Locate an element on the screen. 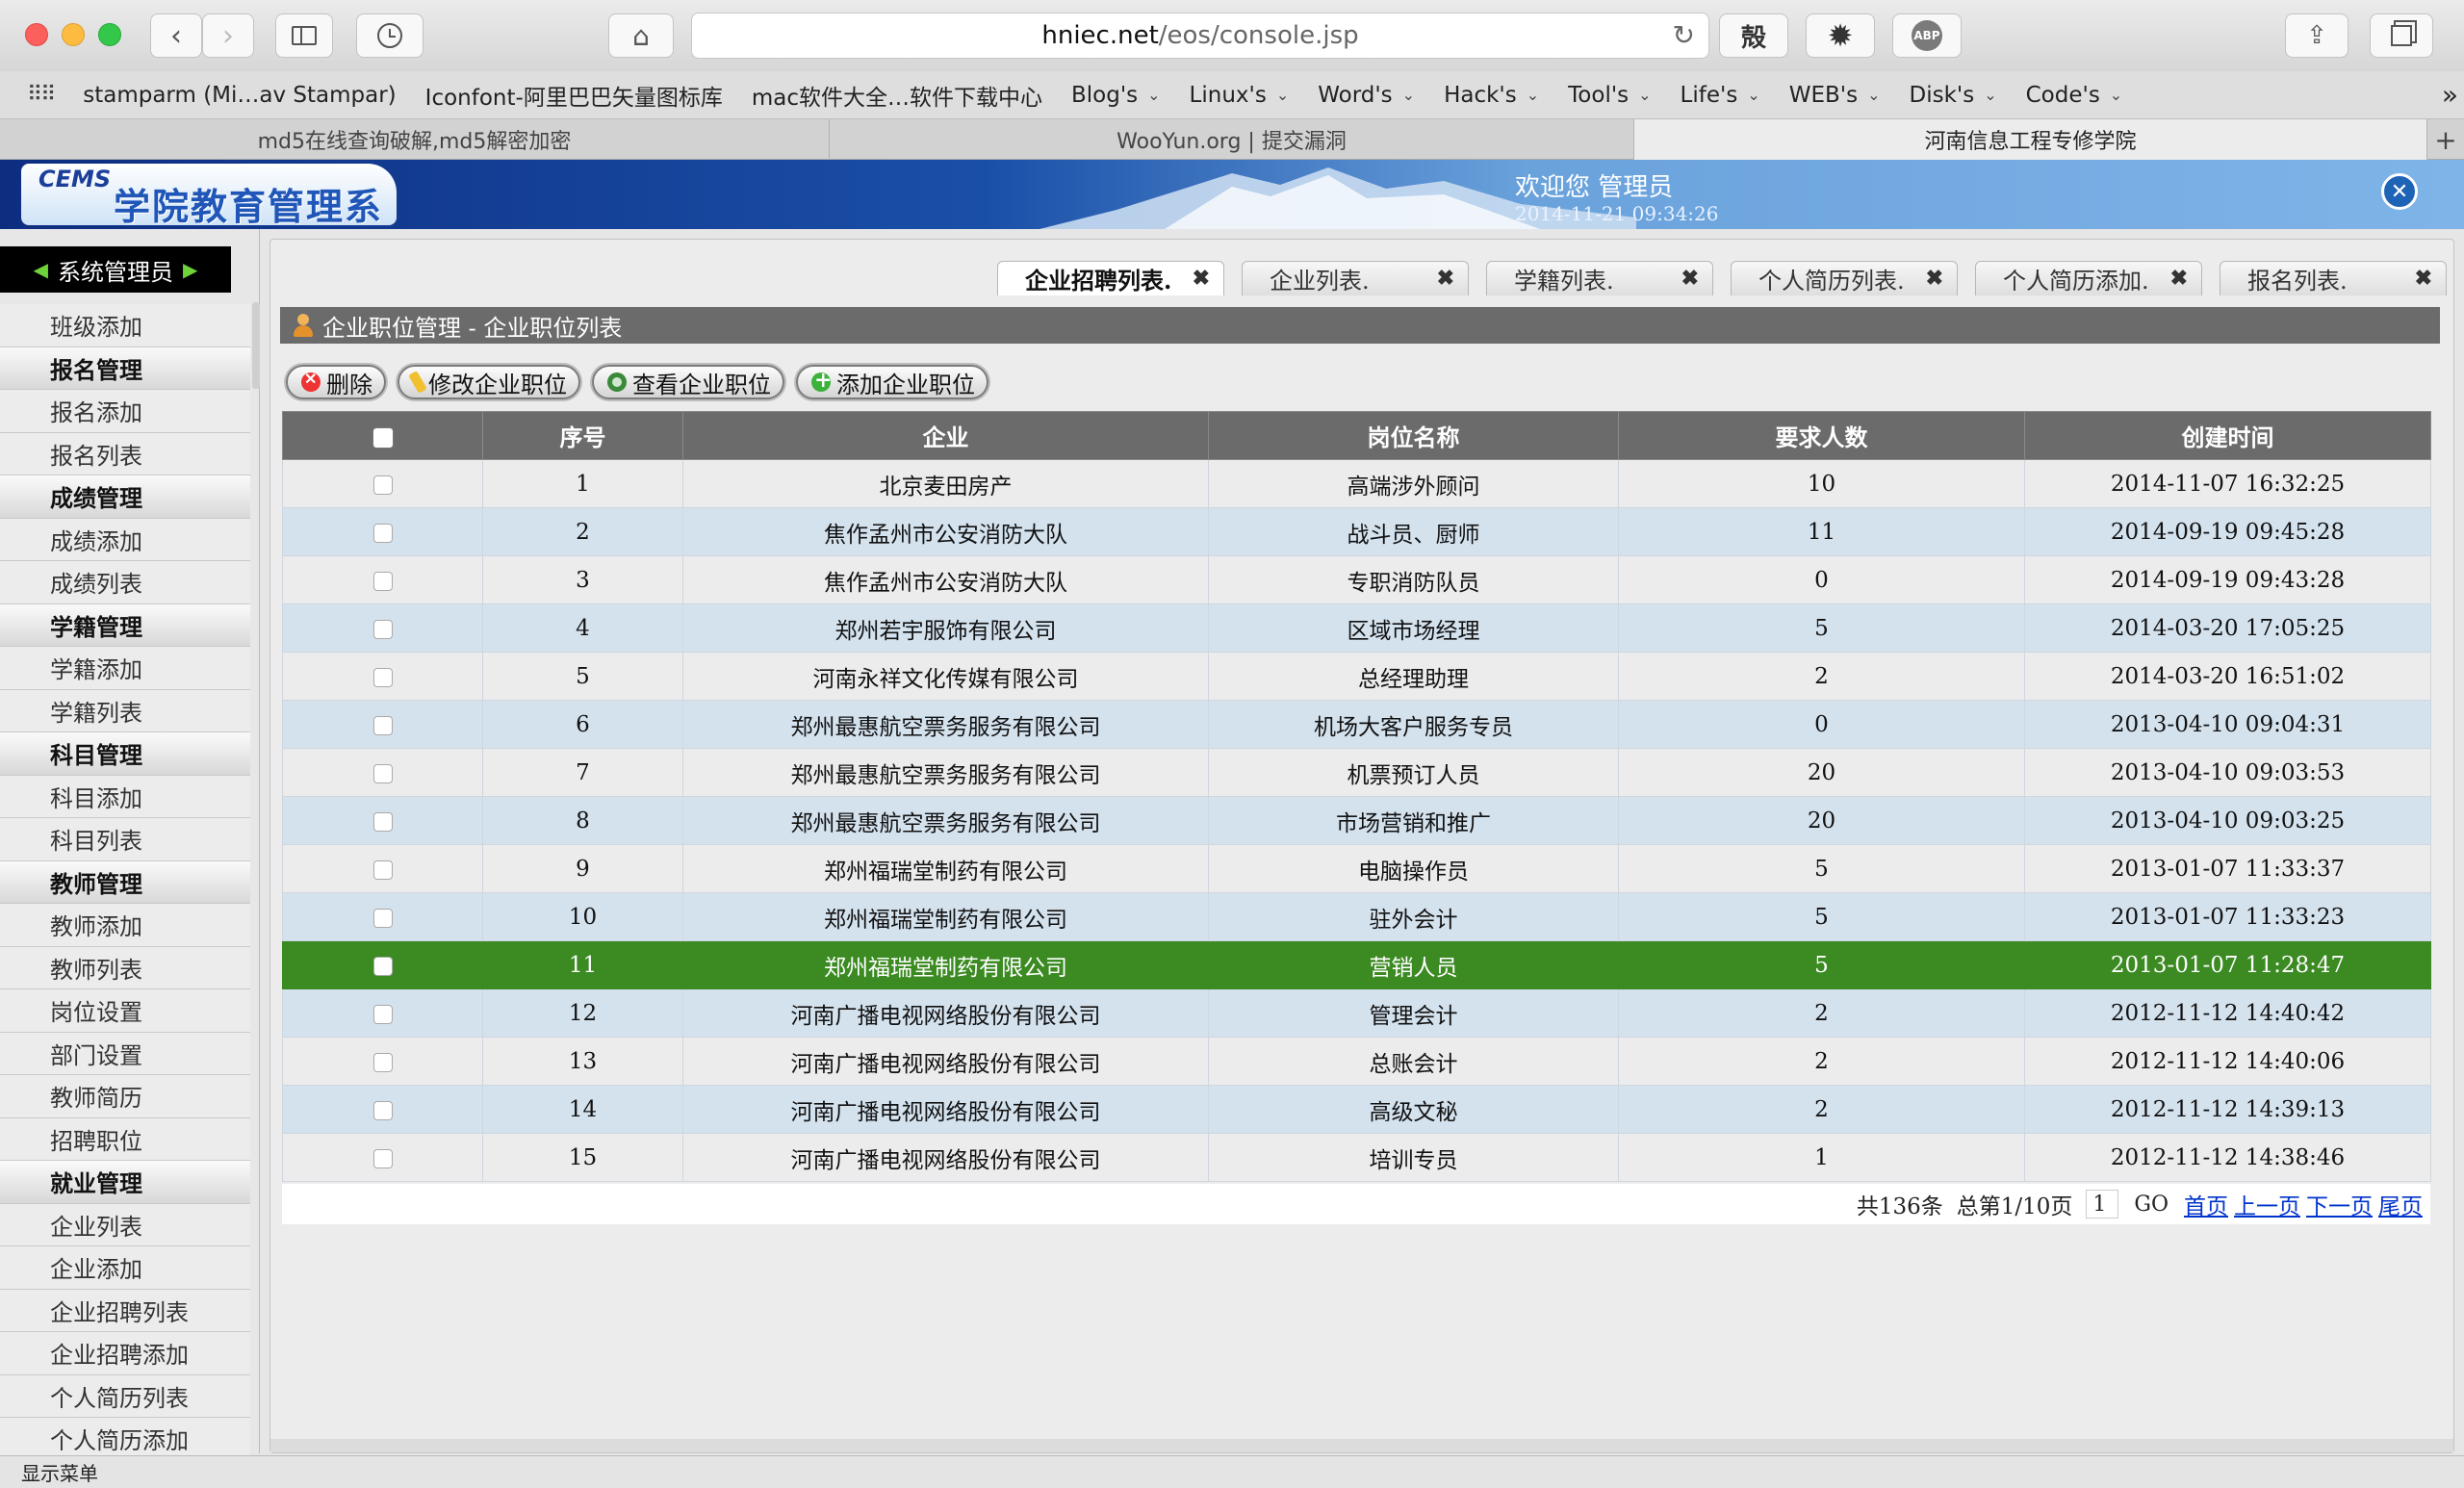  sidebar-group-header: 教师管理 is located at coordinates (125, 882).